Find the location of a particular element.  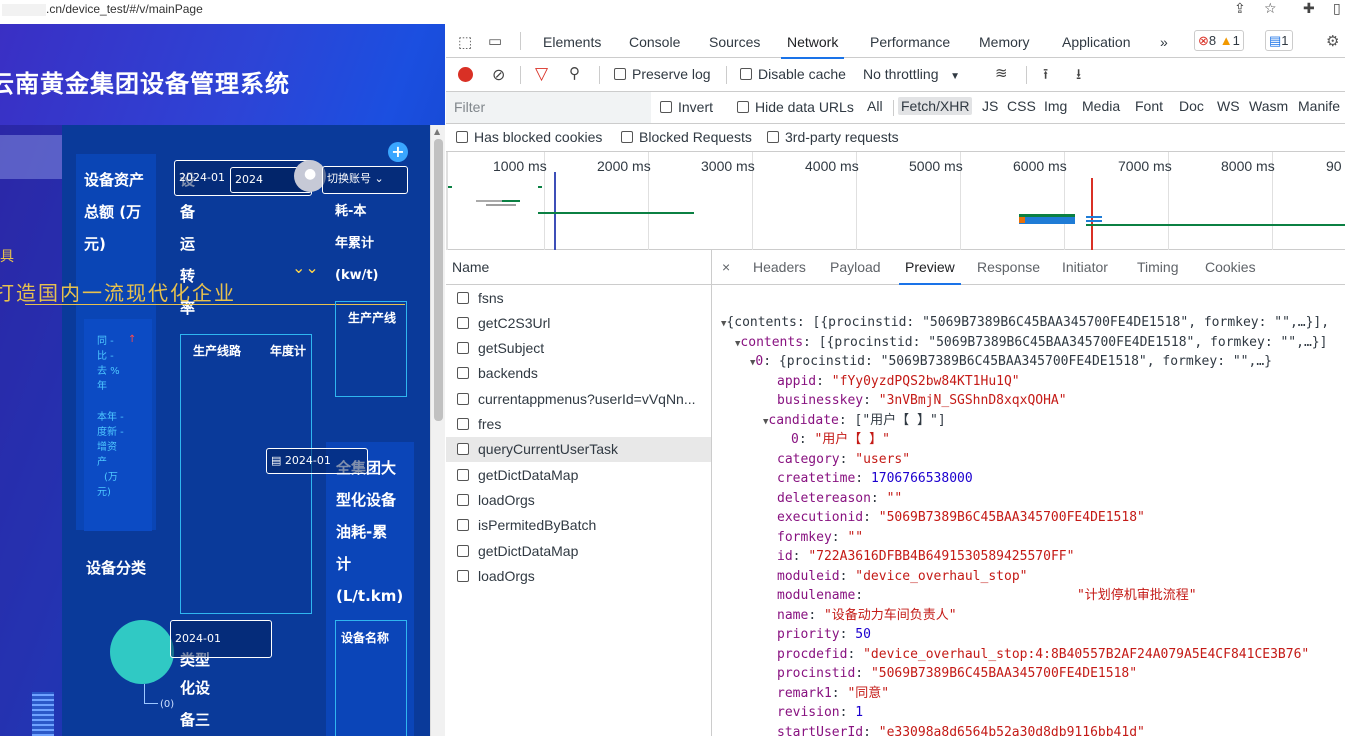

col4-1: 耗-本 is located at coordinates (351, 211).